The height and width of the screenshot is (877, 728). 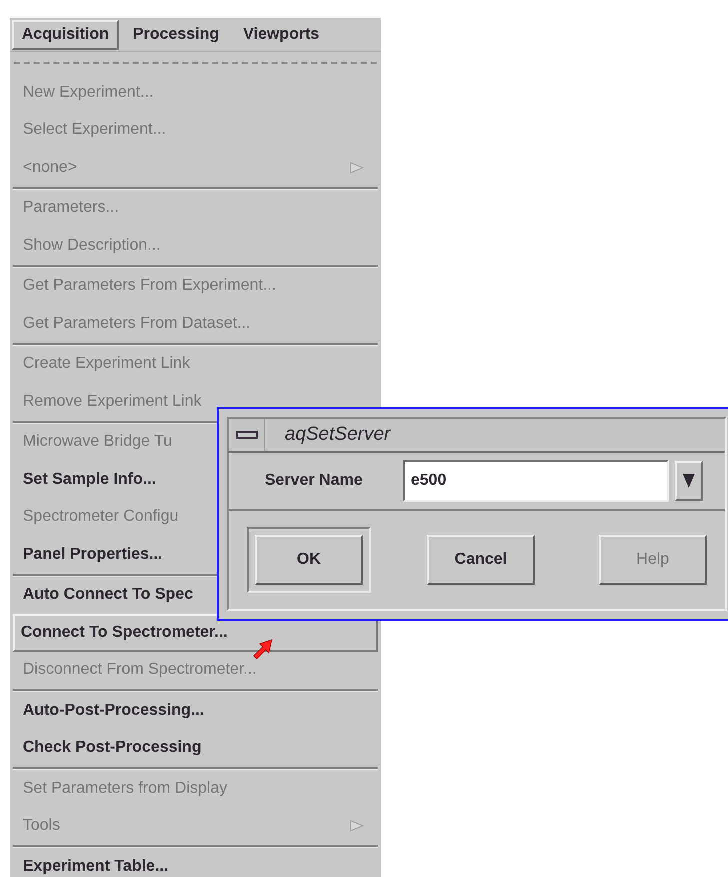 What do you see at coordinates (176, 35) in the screenshot?
I see `menu-title: Processing` at bounding box center [176, 35].